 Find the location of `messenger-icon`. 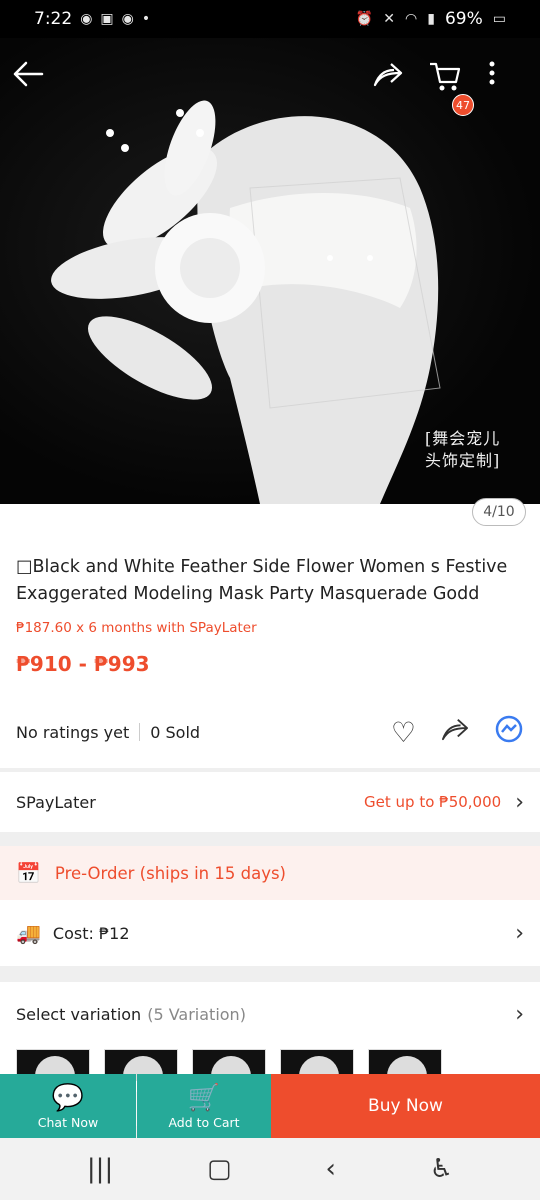

messenger-icon is located at coordinates (509, 732).